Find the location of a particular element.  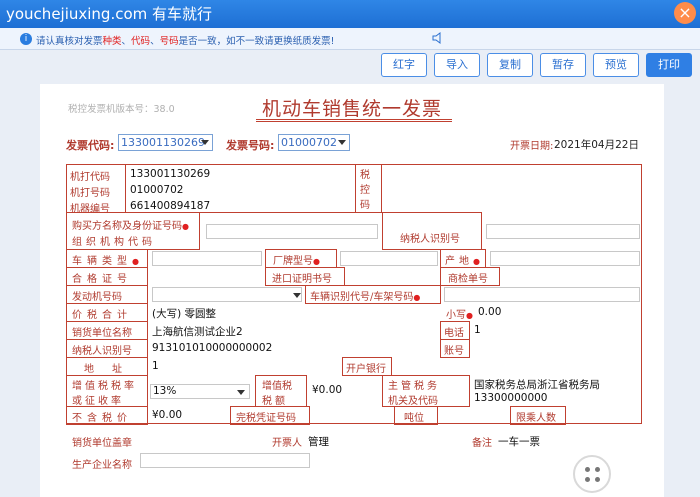

vehicle-type-label-text: 车辆类型 is located at coordinates (102, 261).